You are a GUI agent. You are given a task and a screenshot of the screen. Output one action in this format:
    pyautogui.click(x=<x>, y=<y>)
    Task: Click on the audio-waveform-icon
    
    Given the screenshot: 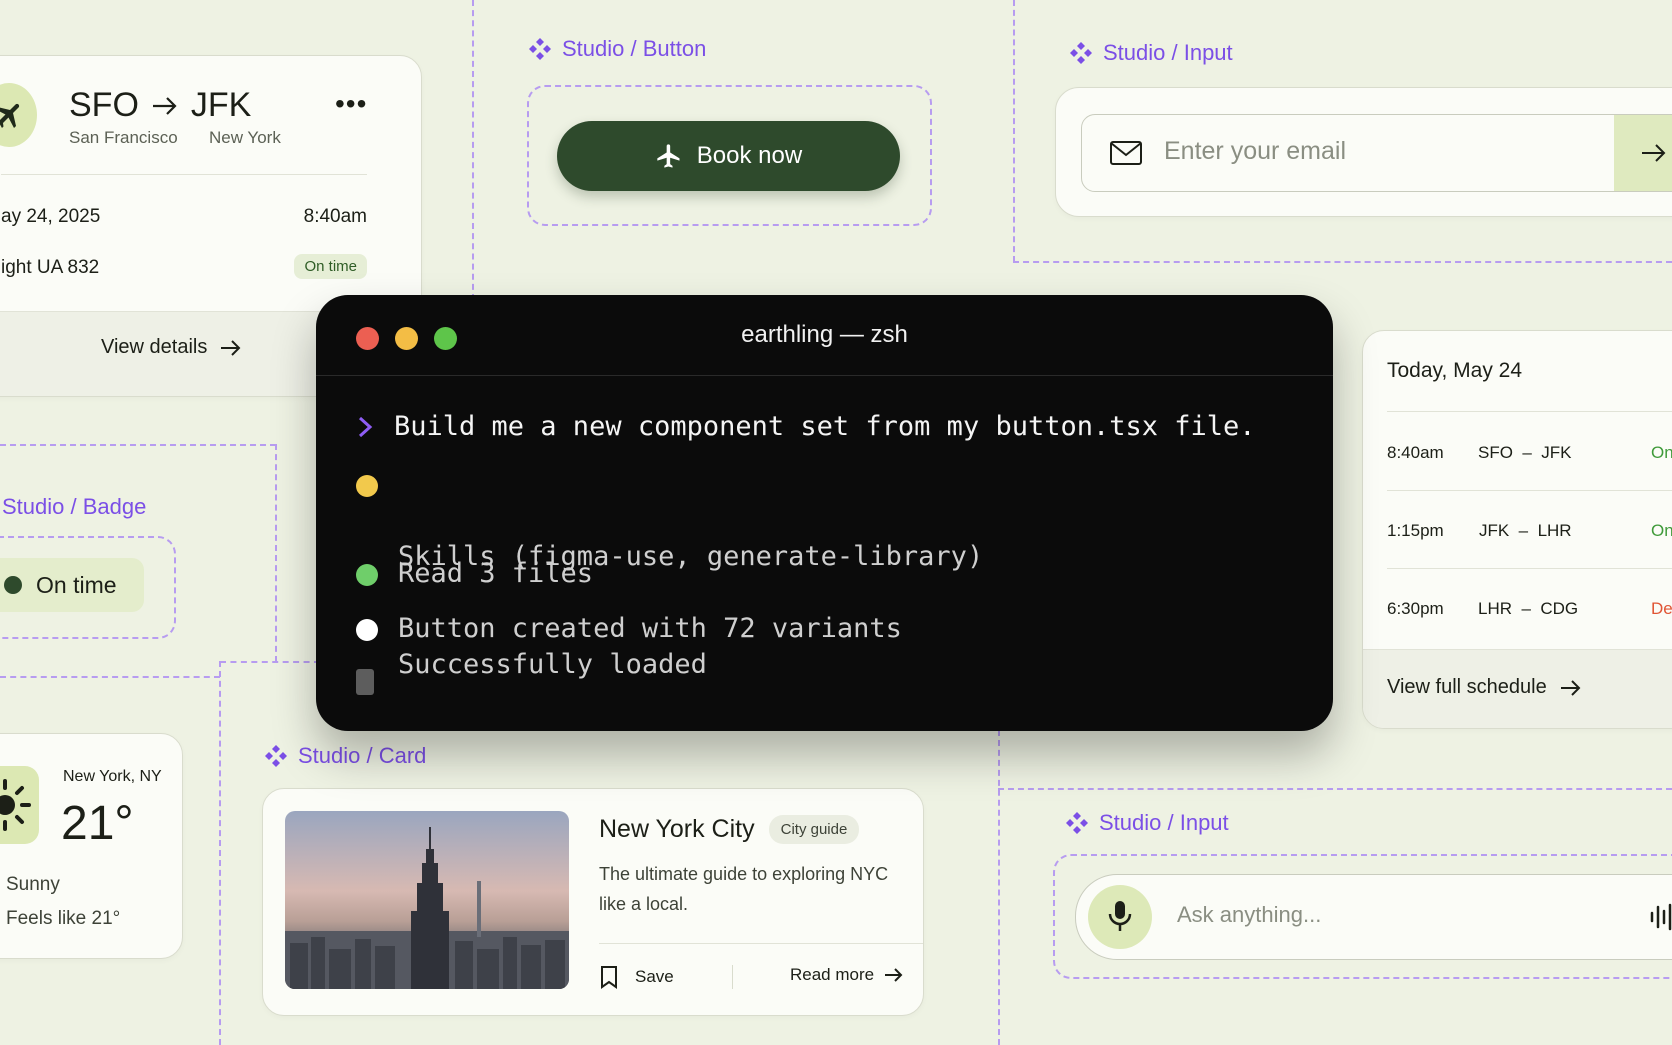 What is the action you would take?
    pyautogui.click(x=1660, y=917)
    